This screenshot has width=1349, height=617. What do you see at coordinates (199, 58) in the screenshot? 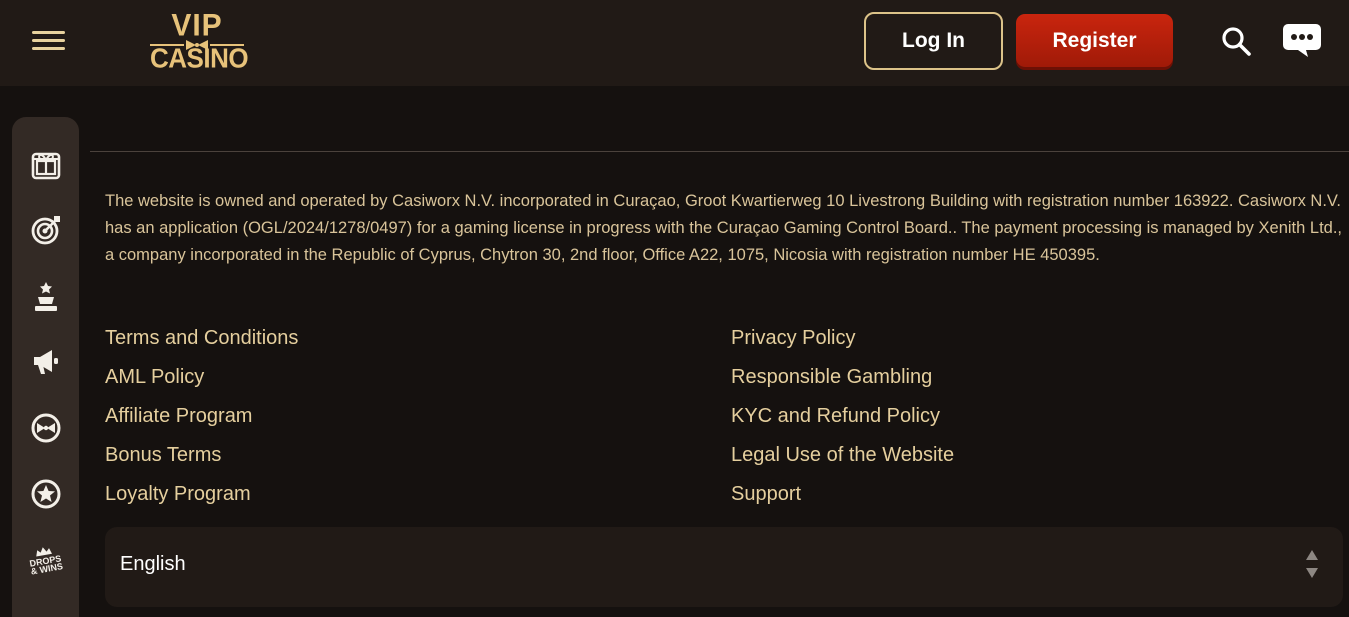
I see `logo-line2: CASINO` at bounding box center [199, 58].